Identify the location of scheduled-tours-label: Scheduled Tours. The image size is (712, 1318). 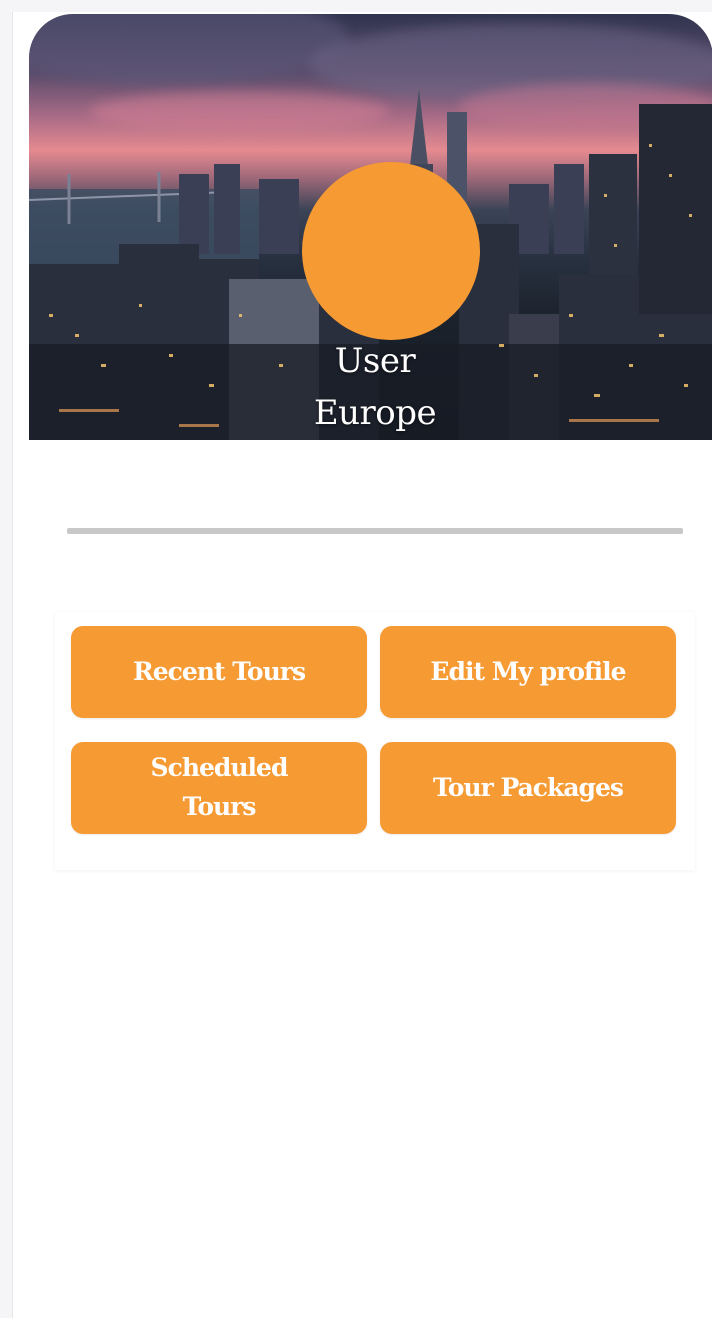
(219, 787).